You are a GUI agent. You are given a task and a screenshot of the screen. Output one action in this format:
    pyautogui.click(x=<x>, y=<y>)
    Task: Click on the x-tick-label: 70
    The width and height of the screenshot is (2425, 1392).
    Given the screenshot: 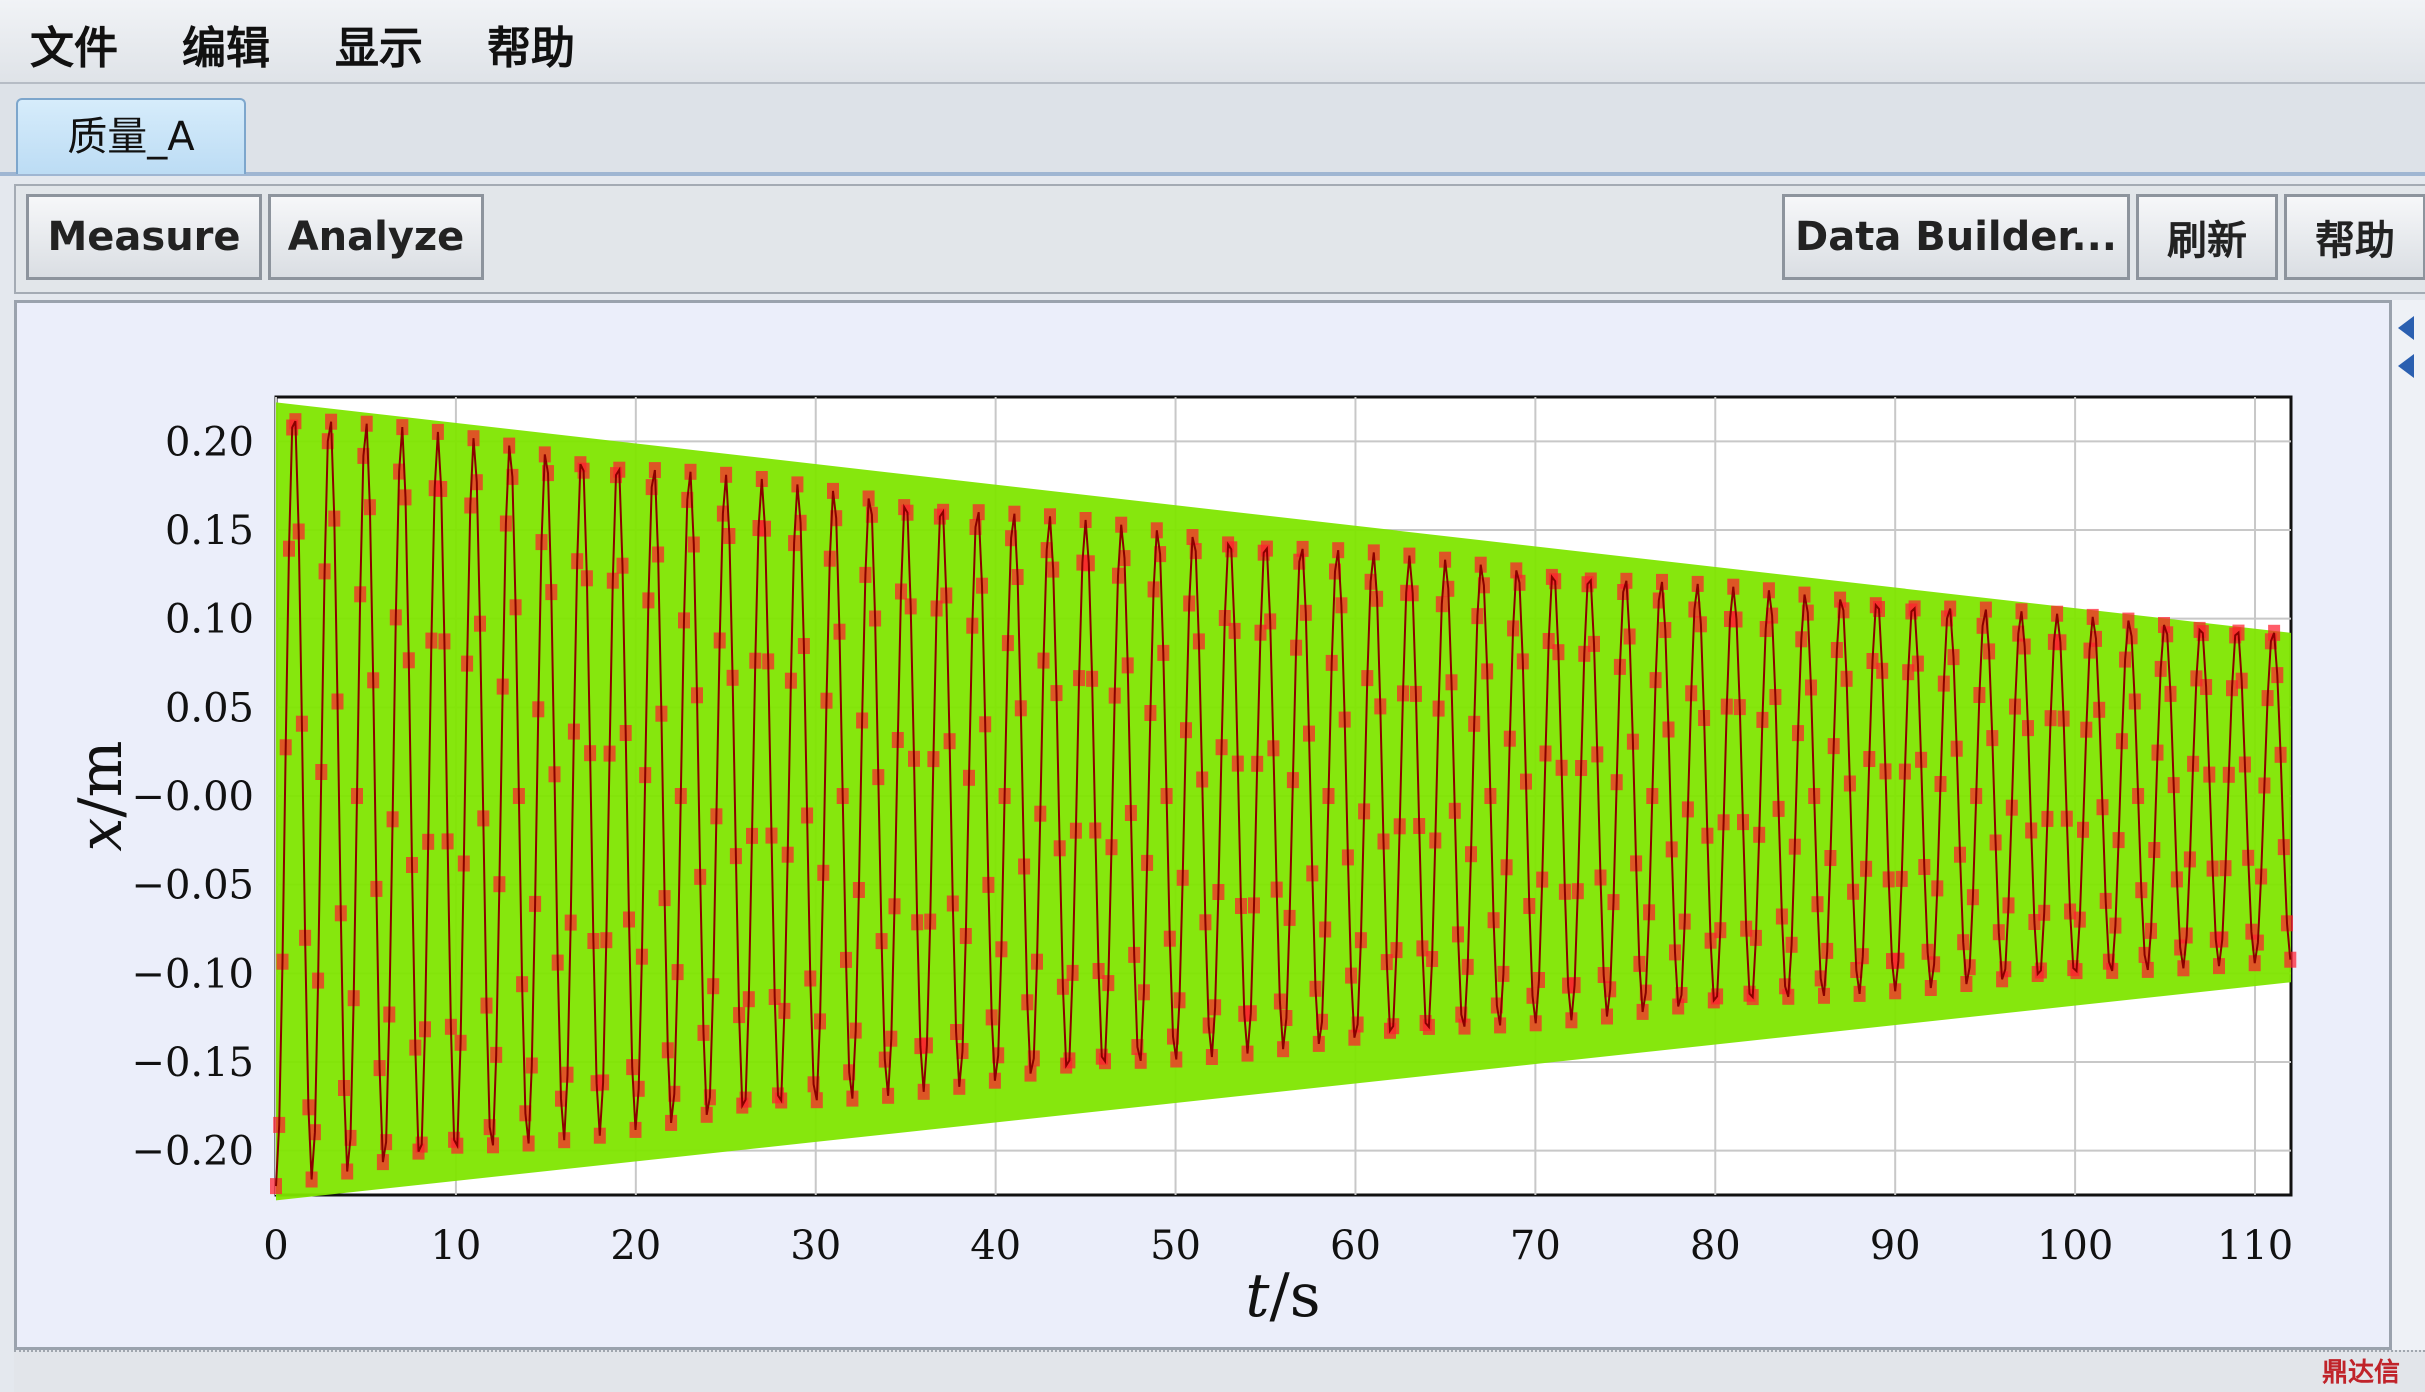 What is the action you would take?
    pyautogui.click(x=1535, y=1246)
    